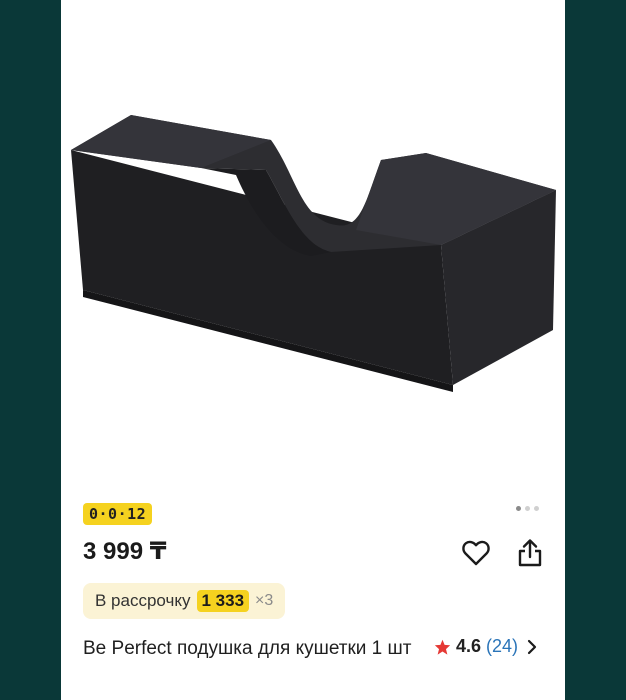 The width and height of the screenshot is (626, 700). Describe the element at coordinates (264, 600) in the screenshot. I see `installment-multiplier: ×3` at that location.